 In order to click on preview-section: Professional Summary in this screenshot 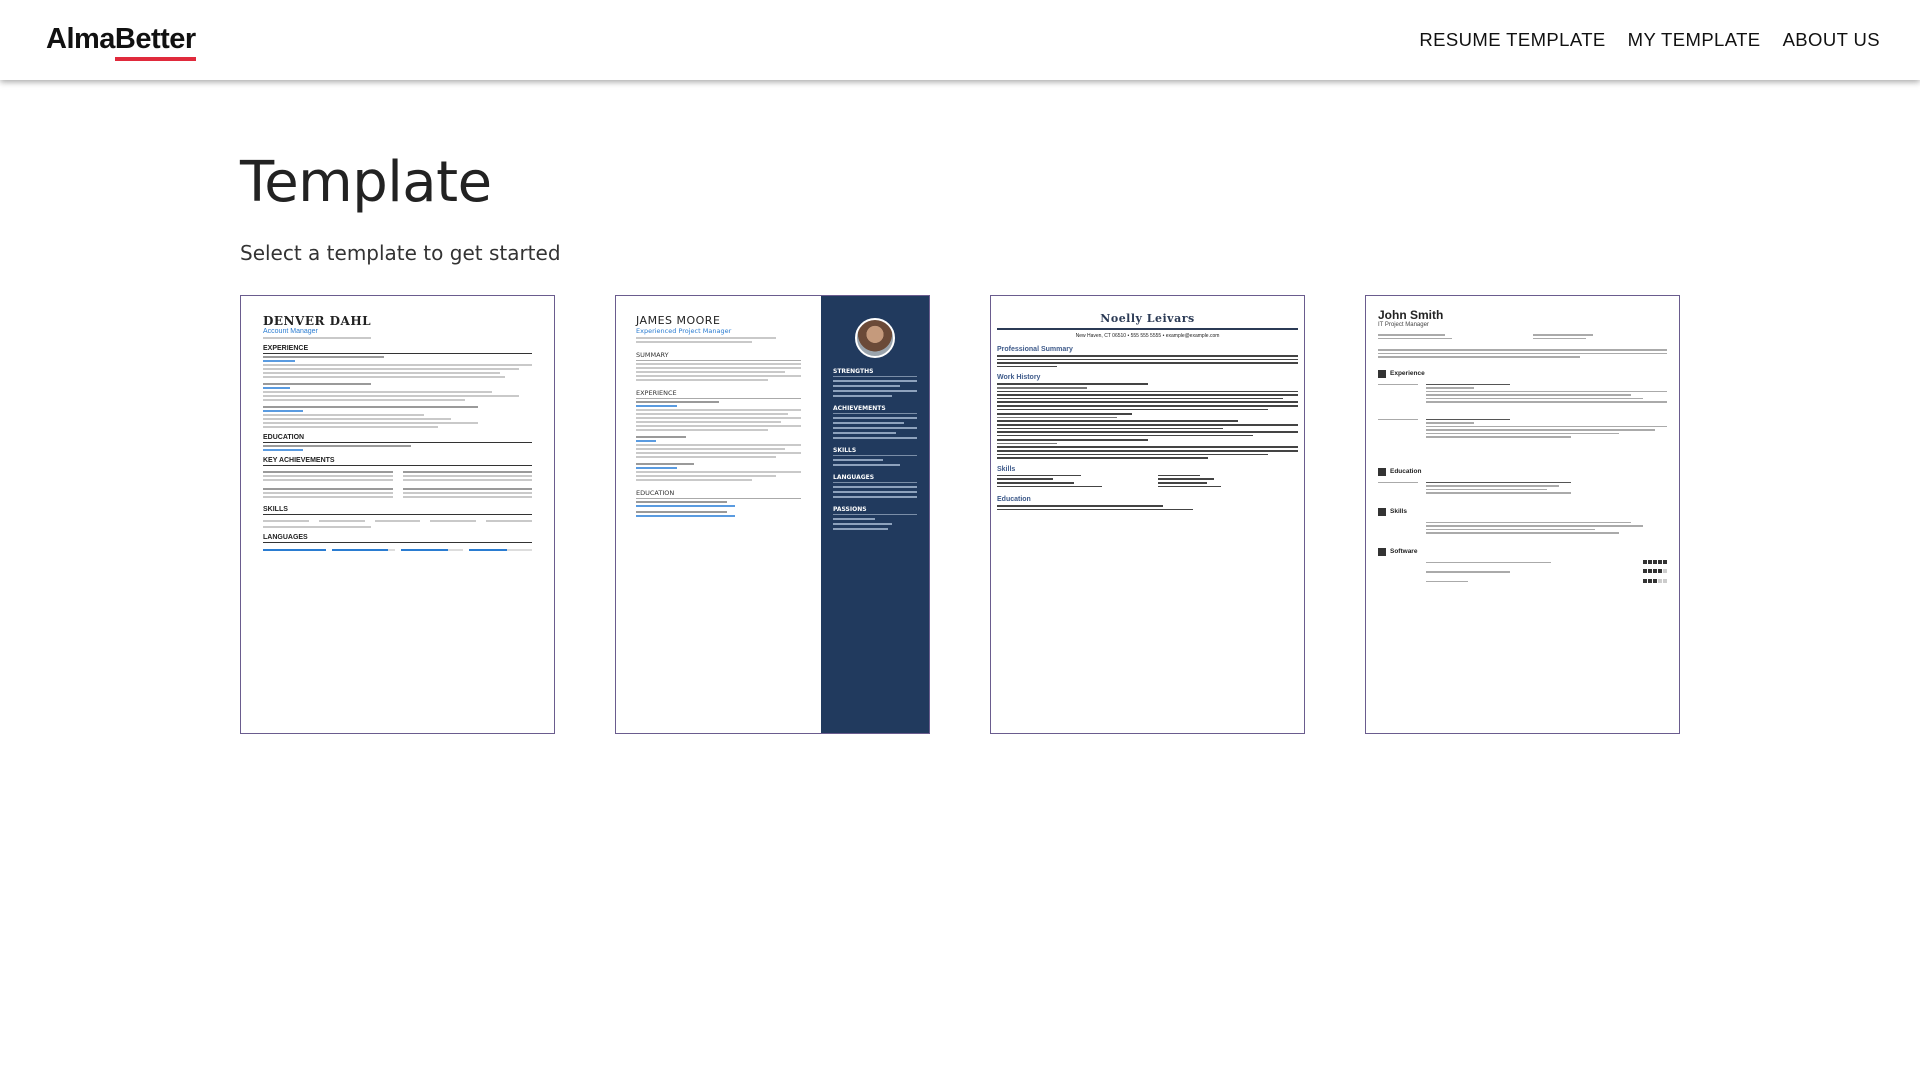, I will do `click(1035, 349)`.